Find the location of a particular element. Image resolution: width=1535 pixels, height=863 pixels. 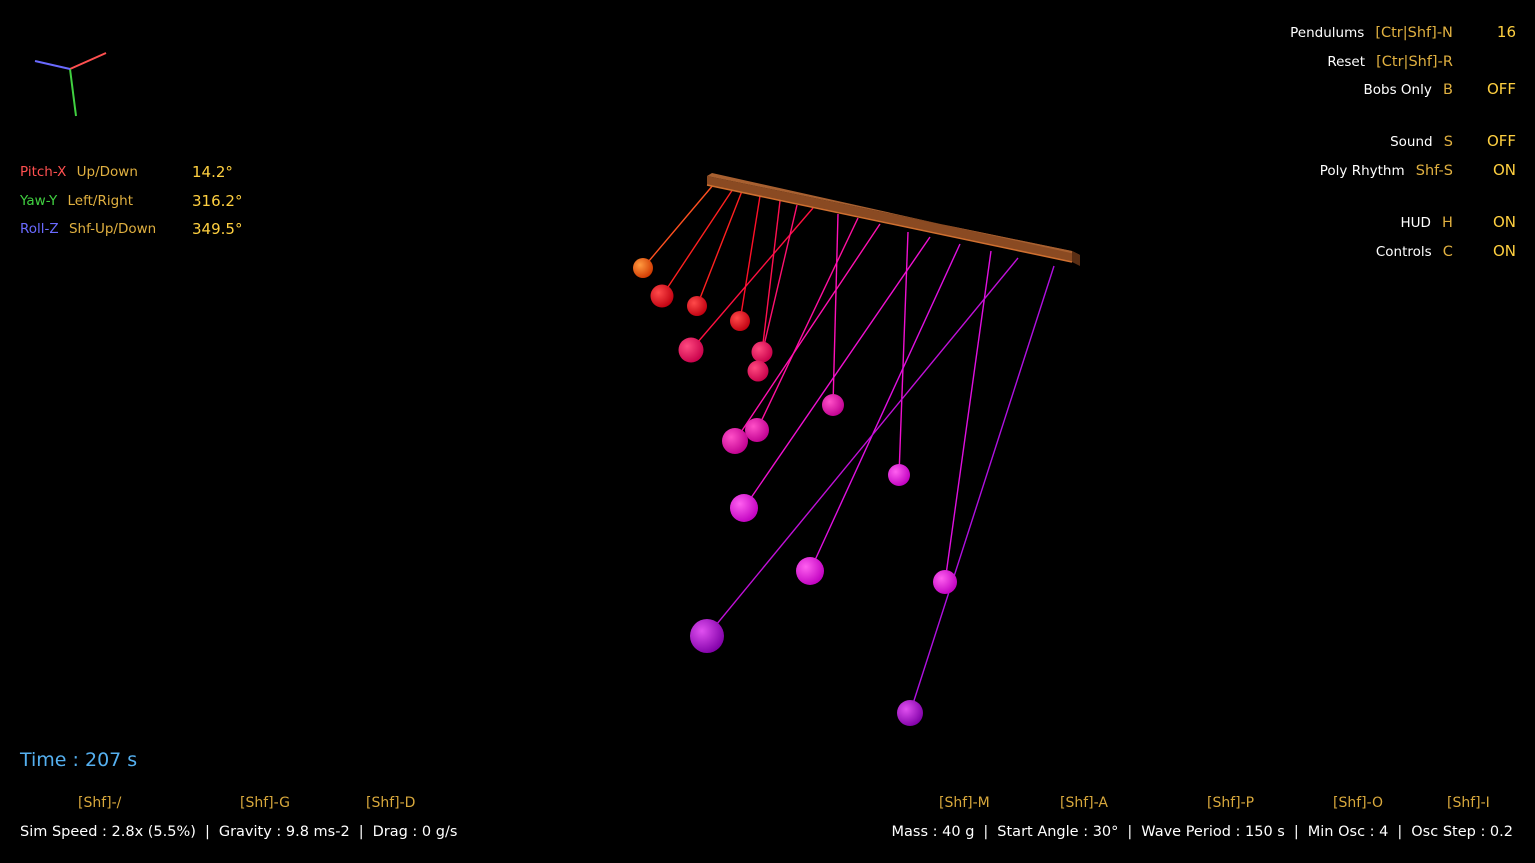

drag-key: [Shf]-D is located at coordinates (391, 803).